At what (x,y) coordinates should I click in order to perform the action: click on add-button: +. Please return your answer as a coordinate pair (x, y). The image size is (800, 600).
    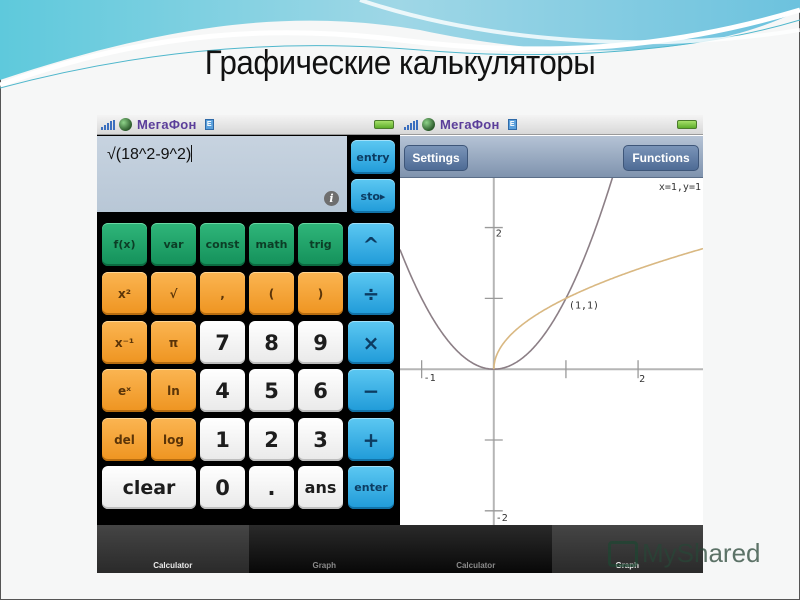
    Looking at the image, I should click on (371, 439).